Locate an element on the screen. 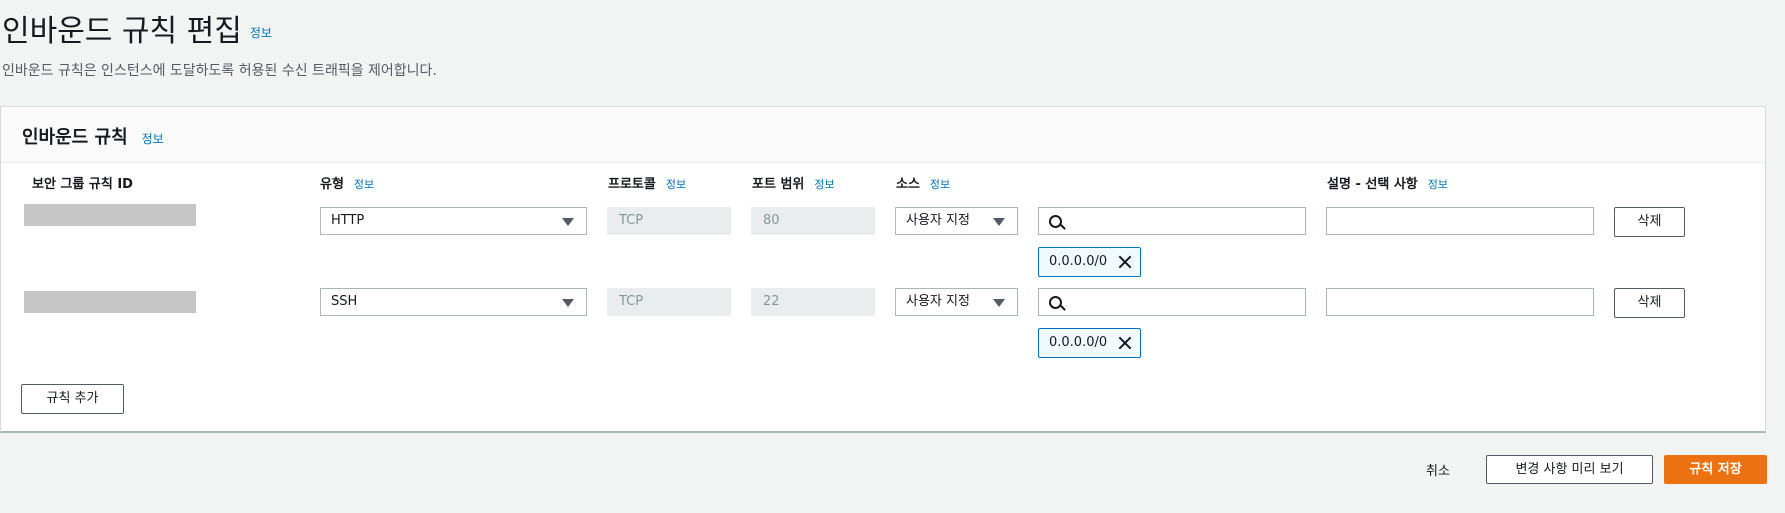  column-header-protocol: 프로토콜 정보 is located at coordinates (647, 182).